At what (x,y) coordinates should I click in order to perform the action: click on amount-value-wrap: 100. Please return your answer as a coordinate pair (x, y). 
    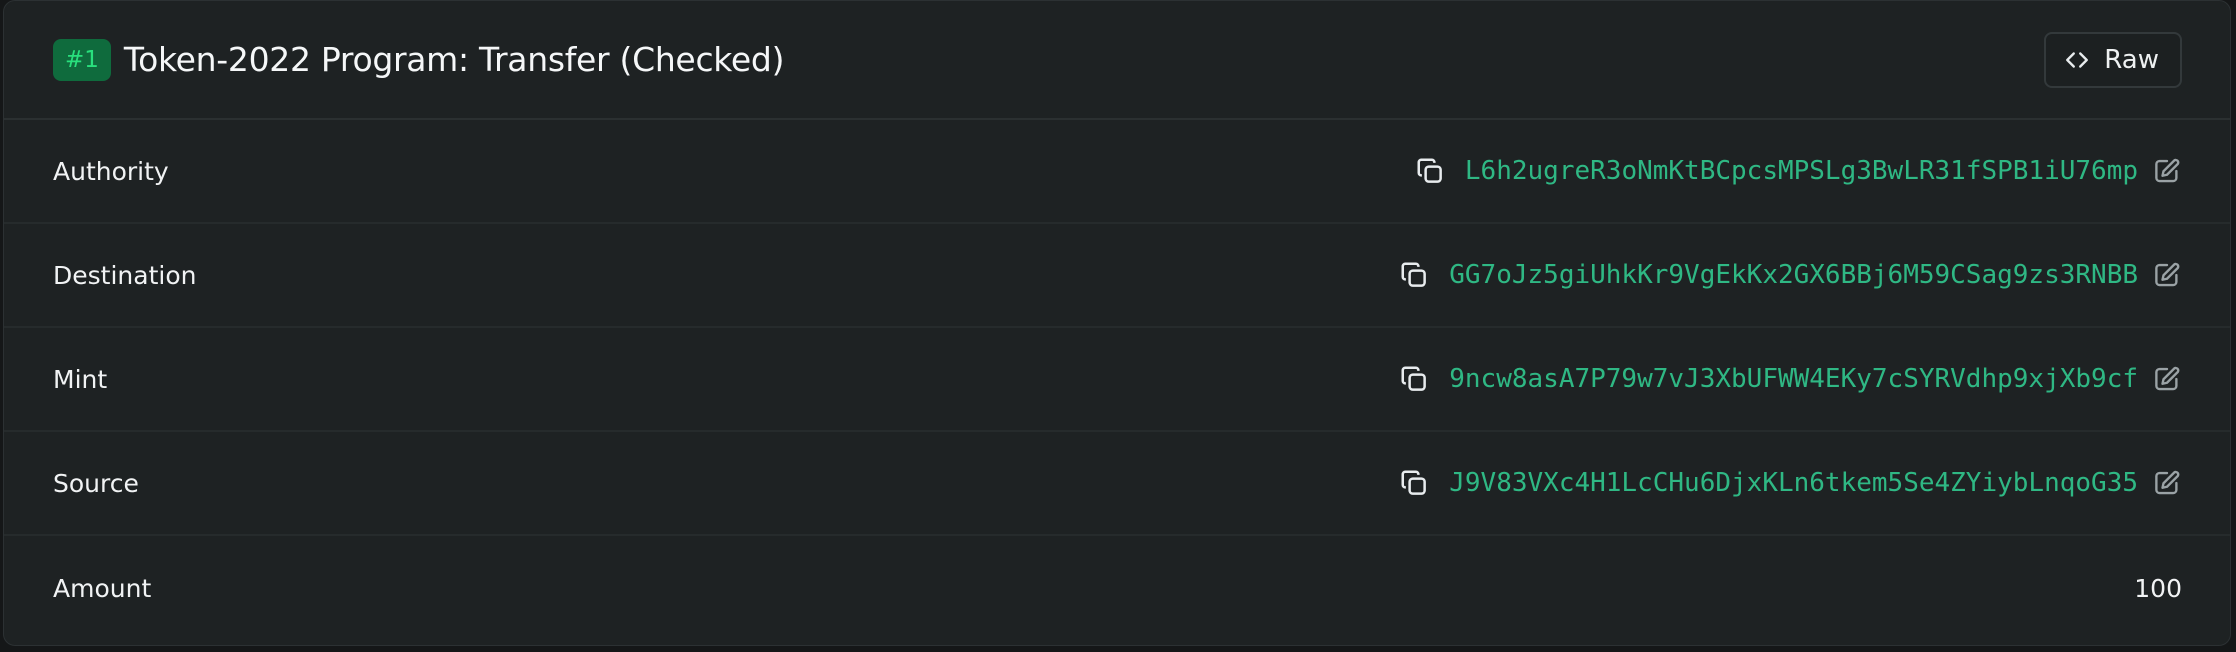
    Looking at the image, I should click on (2158, 588).